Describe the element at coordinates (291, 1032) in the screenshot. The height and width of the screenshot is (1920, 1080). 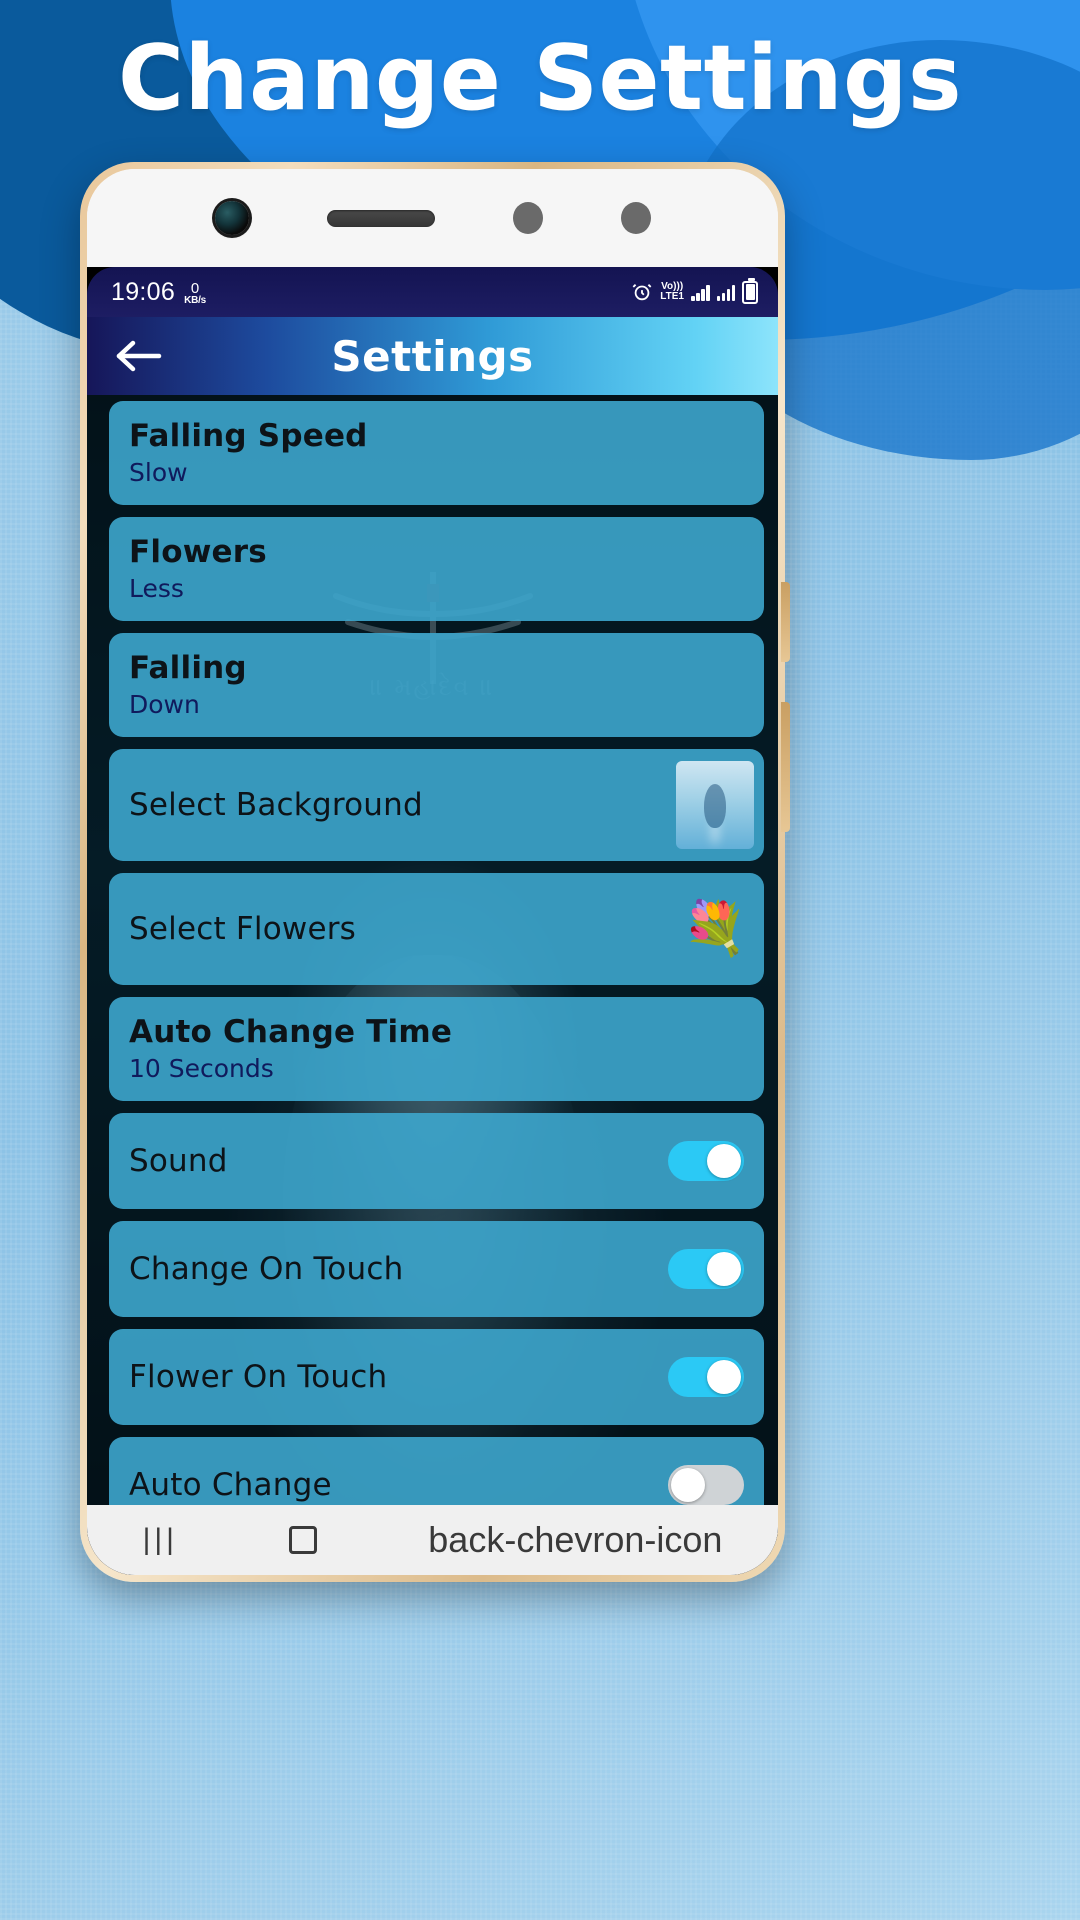
I see `settings-row-title: Auto Change Time` at that location.